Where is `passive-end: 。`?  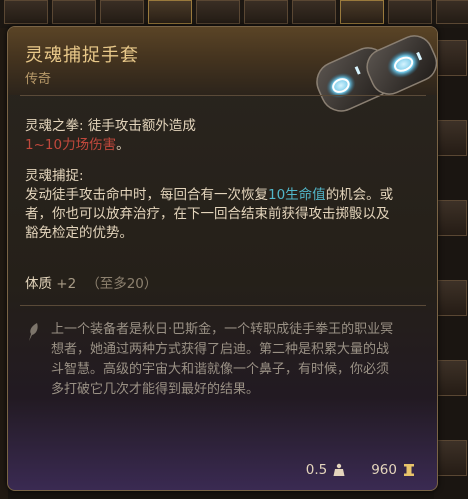 passive-end: 。 is located at coordinates (123, 145).